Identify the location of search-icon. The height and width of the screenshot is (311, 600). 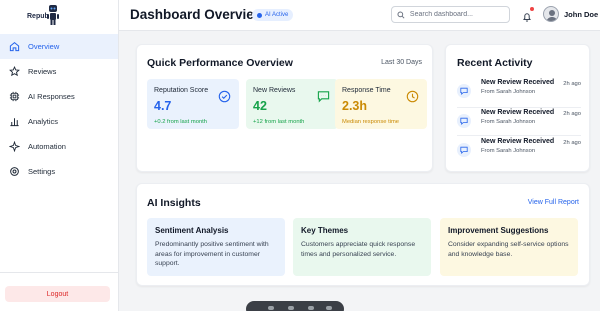
(401, 15).